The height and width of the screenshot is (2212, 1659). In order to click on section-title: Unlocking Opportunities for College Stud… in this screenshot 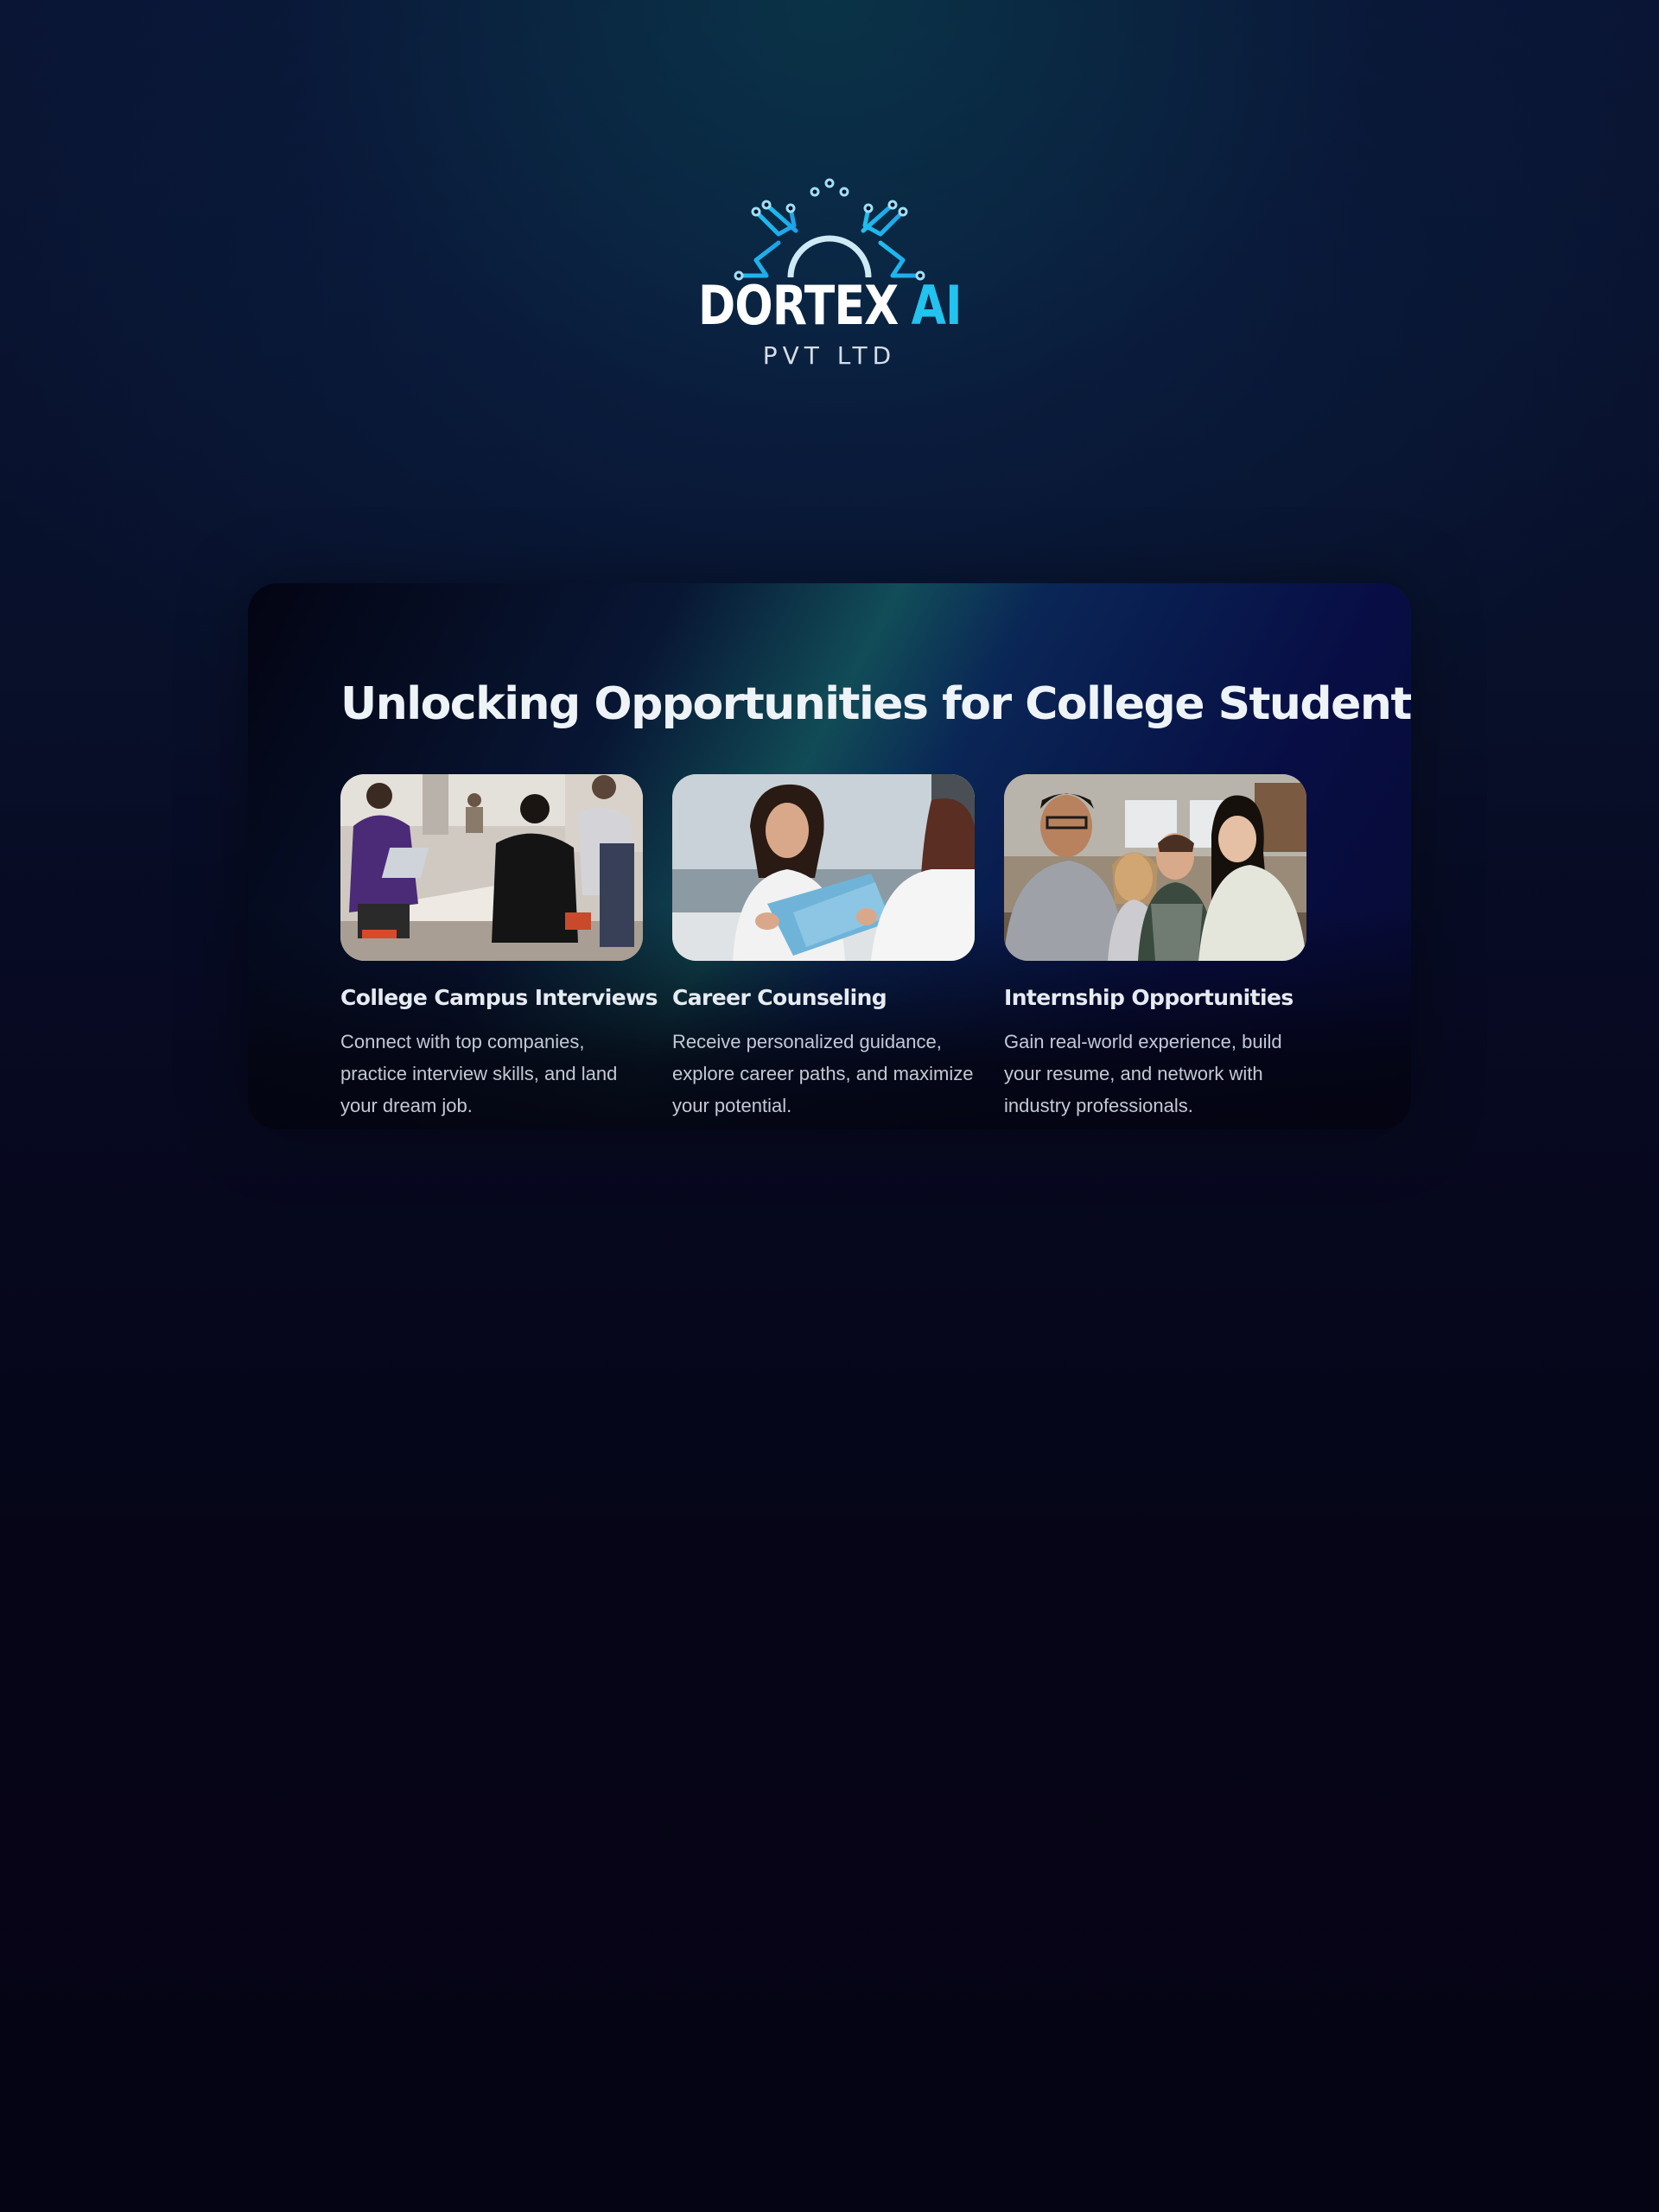, I will do `click(875, 704)`.